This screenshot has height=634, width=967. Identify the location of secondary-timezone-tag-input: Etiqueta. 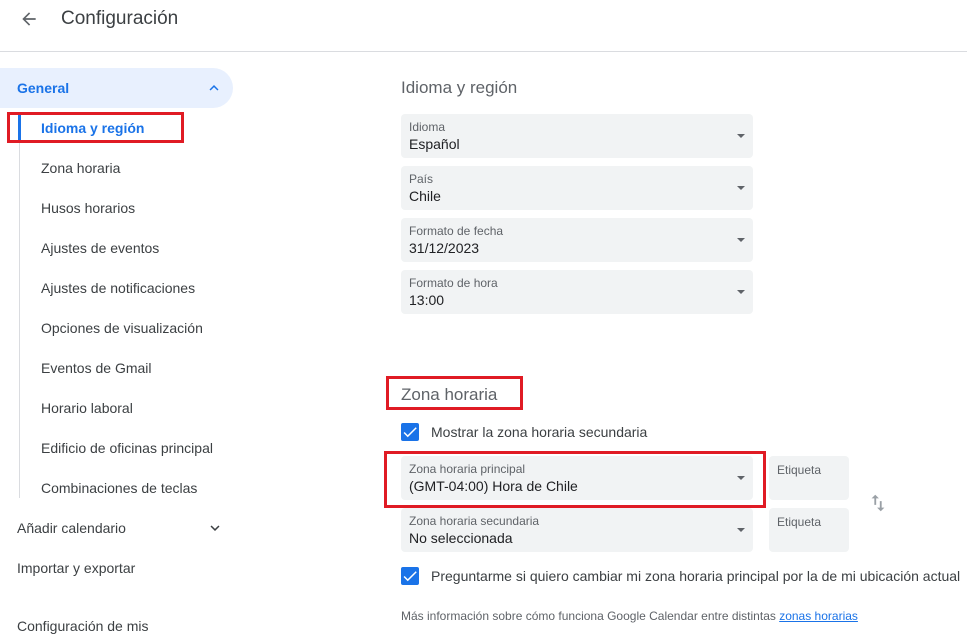
(809, 530).